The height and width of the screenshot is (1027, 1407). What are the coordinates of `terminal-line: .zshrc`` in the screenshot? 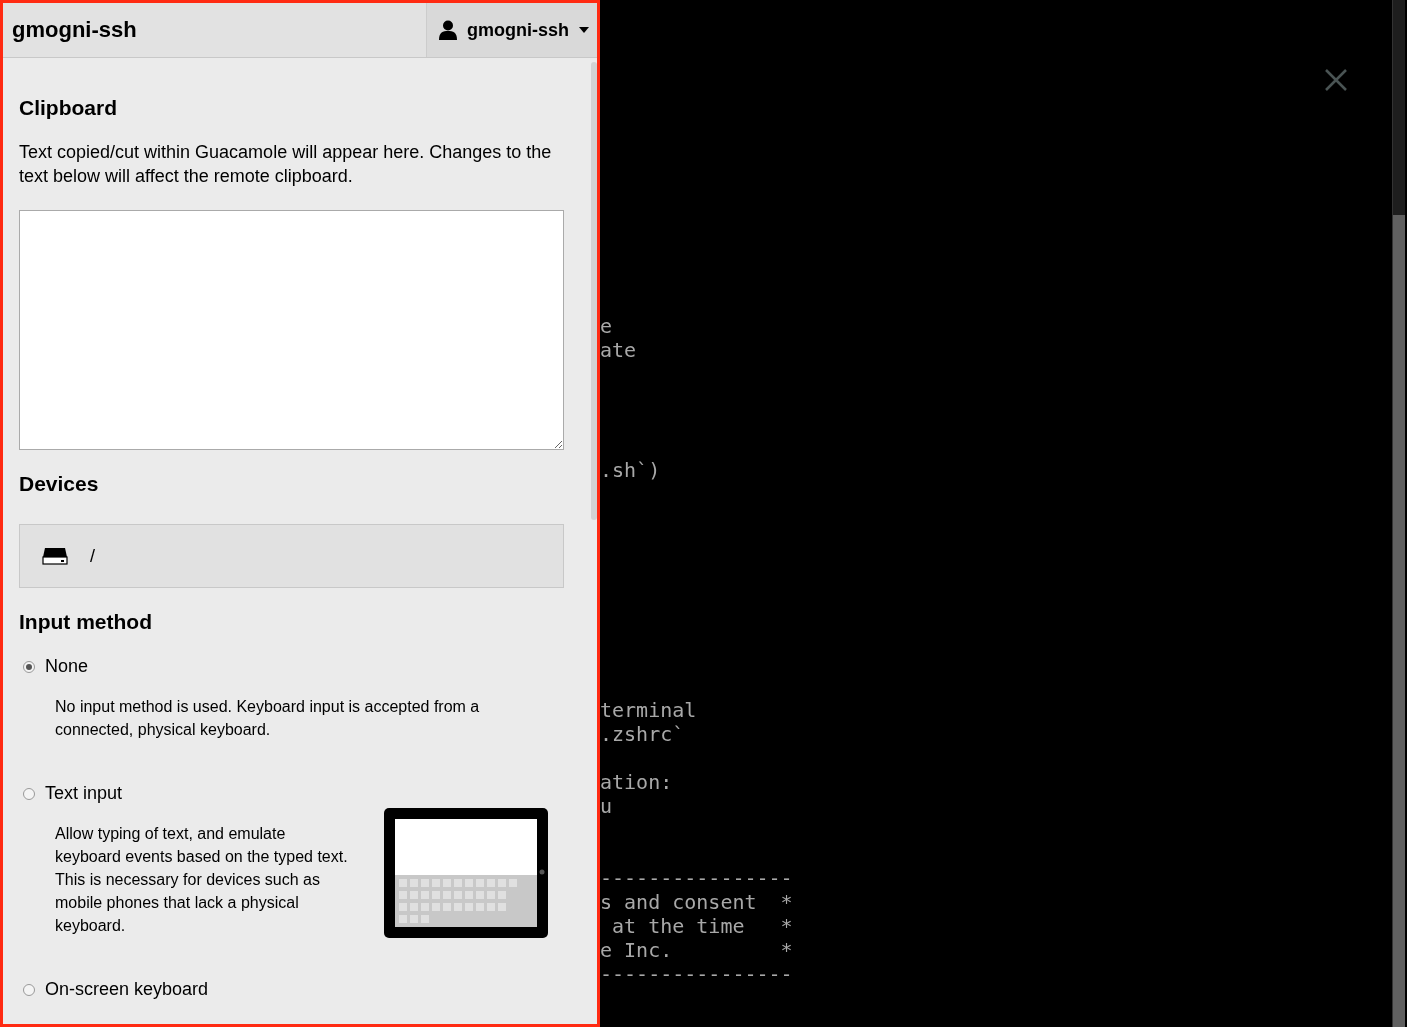 It's located at (643, 734).